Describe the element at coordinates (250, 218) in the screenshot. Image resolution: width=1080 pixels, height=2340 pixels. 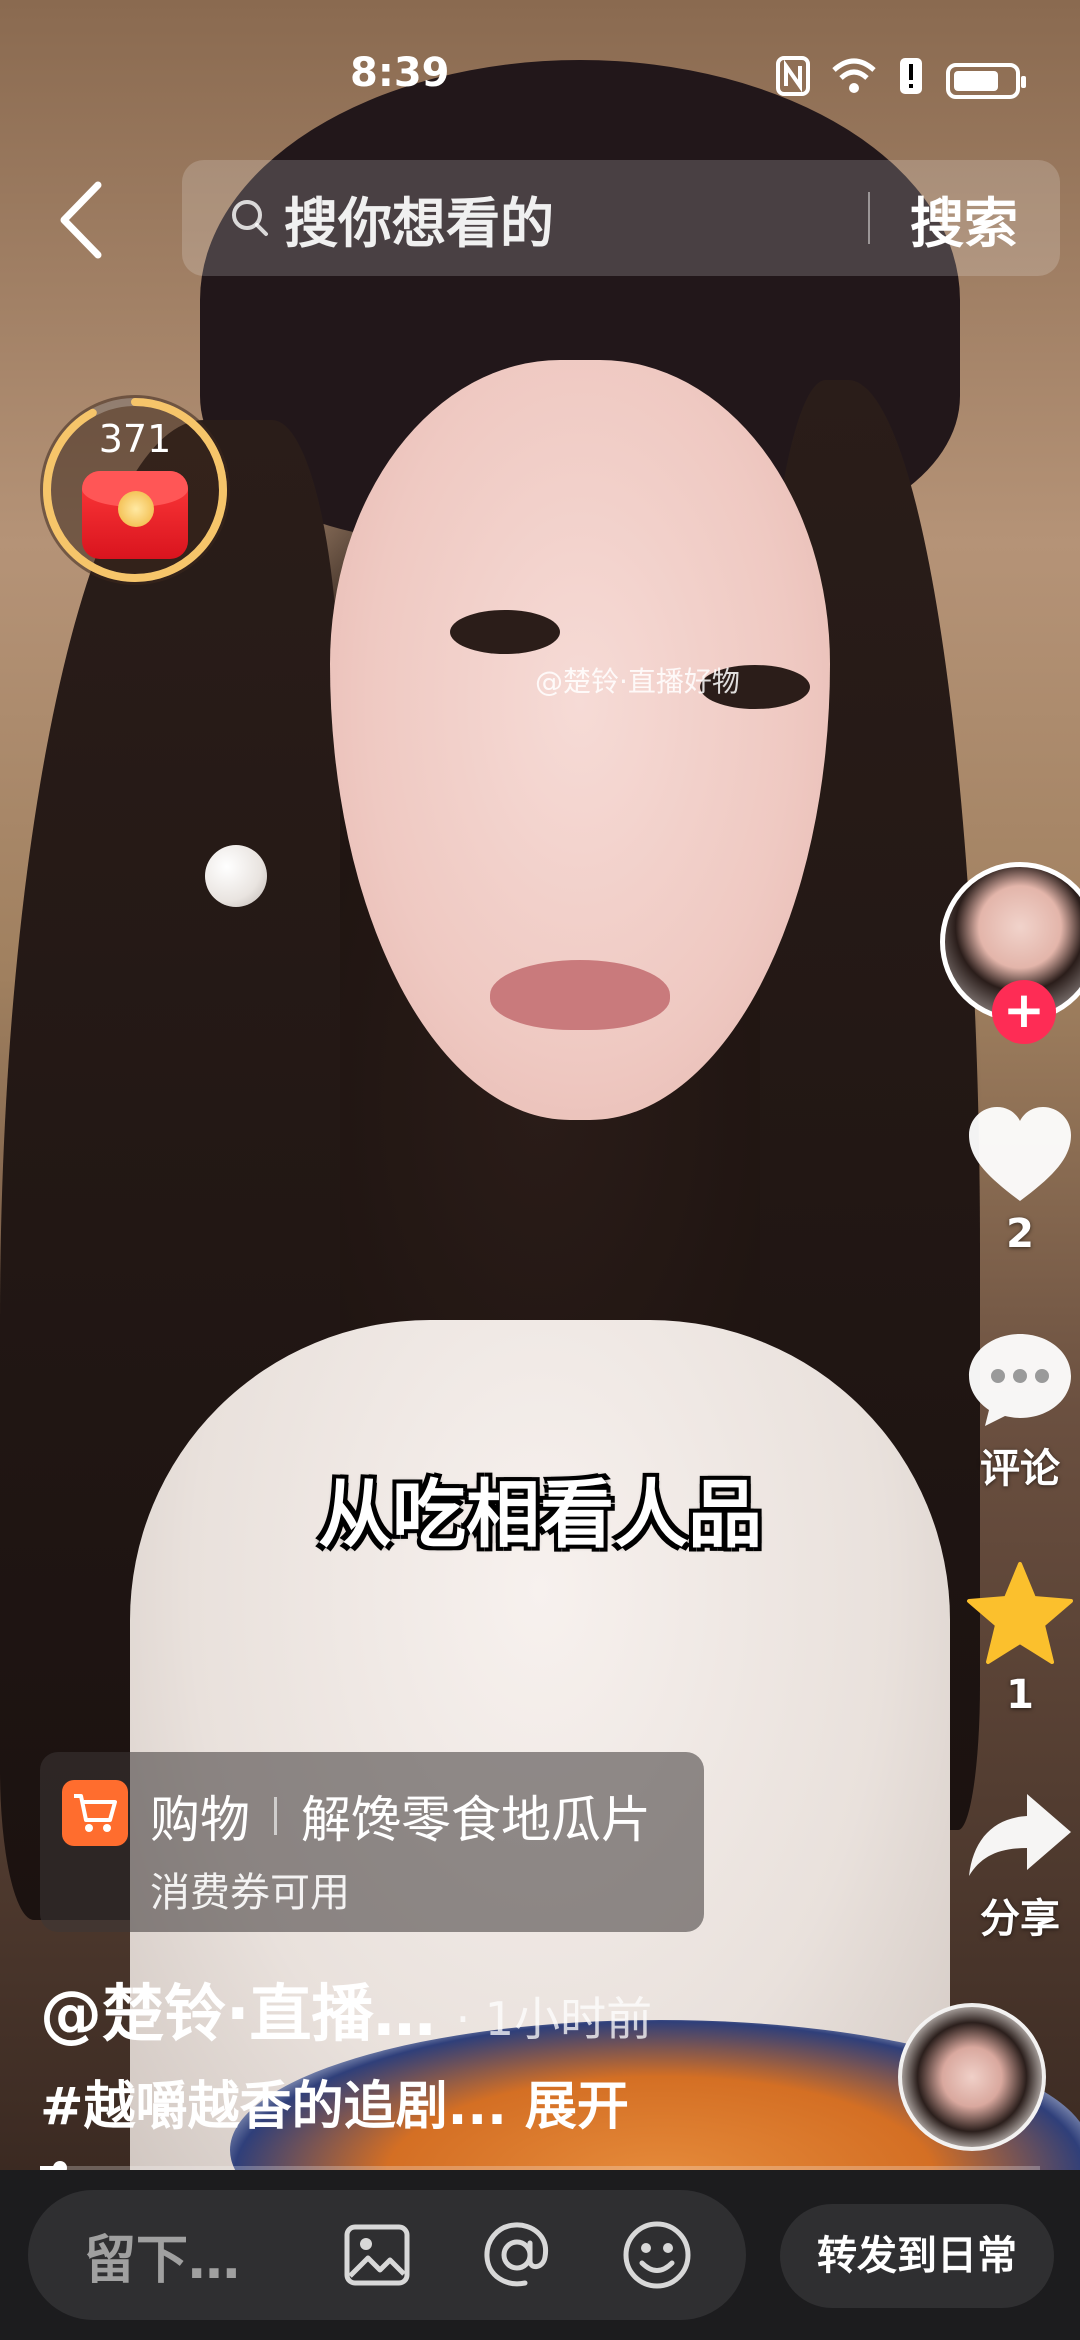
I see `search-icon` at that location.